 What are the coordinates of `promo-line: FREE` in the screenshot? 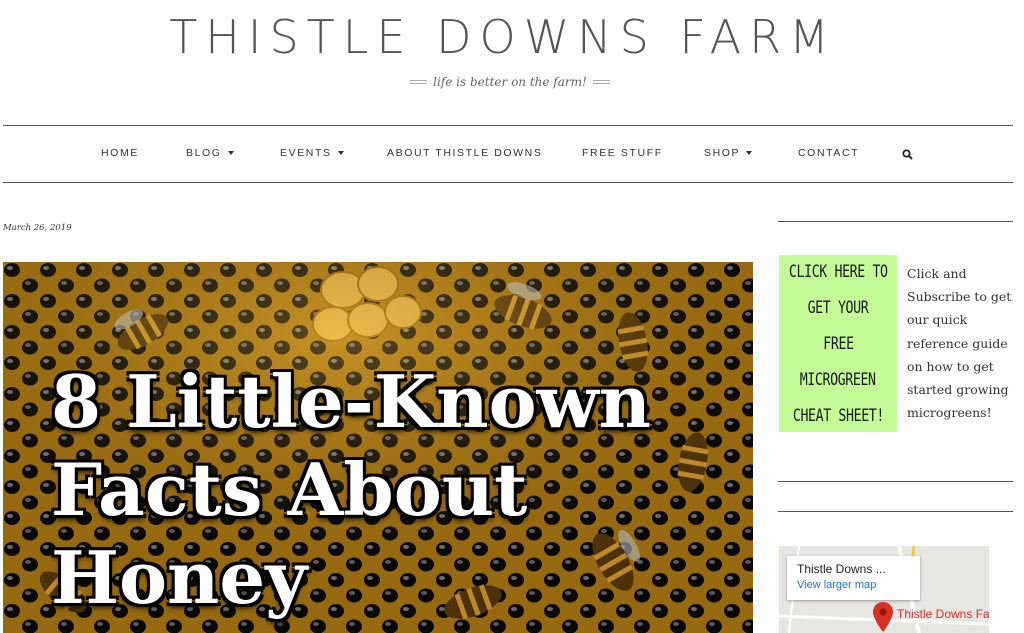 It's located at (838, 343).